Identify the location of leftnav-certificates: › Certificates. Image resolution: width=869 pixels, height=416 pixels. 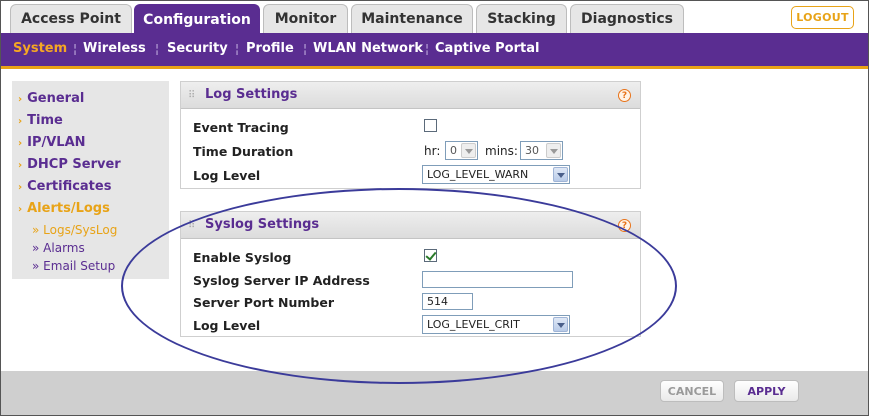
(64, 186).